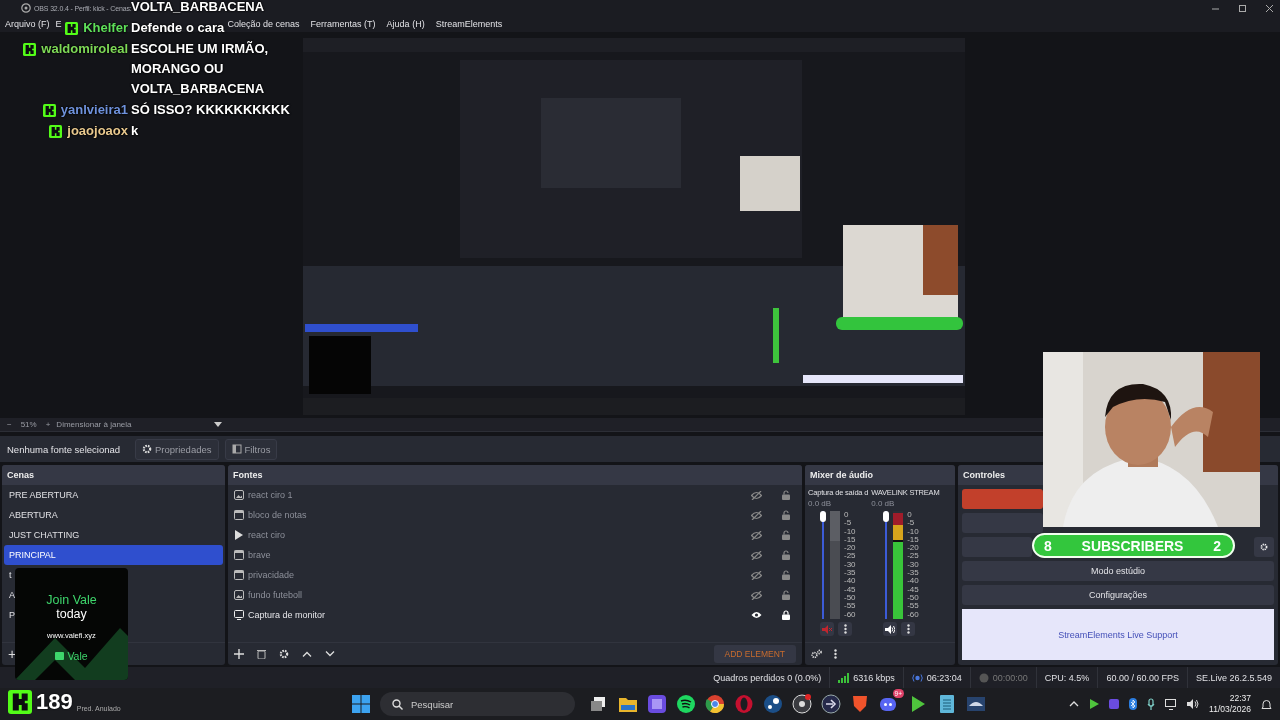 The image size is (1280, 720). I want to click on eye-icon, so click(756, 615).